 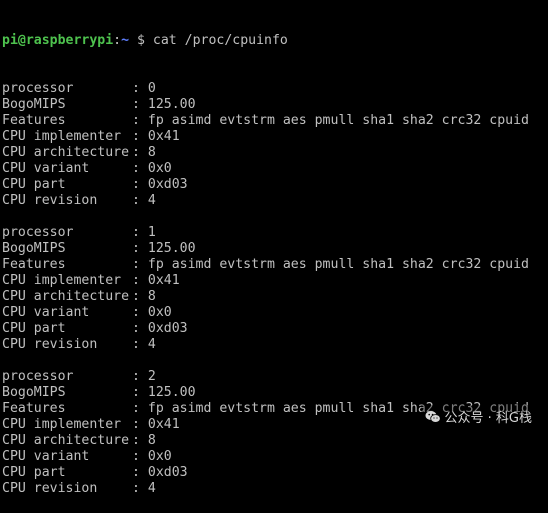 I want to click on cpuinfo-line: processor: 1, so click(x=274, y=233).